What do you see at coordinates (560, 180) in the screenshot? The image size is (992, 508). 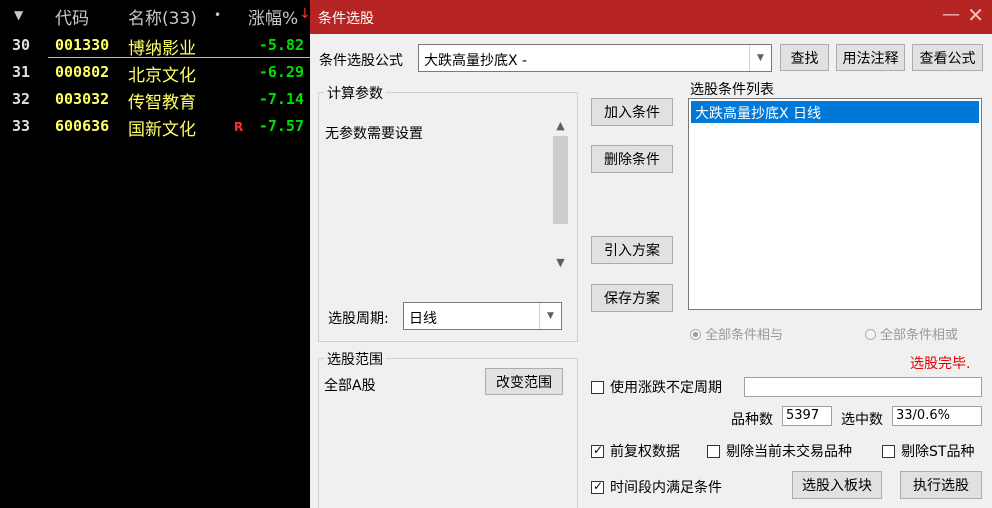 I see `scroll-thumb` at bounding box center [560, 180].